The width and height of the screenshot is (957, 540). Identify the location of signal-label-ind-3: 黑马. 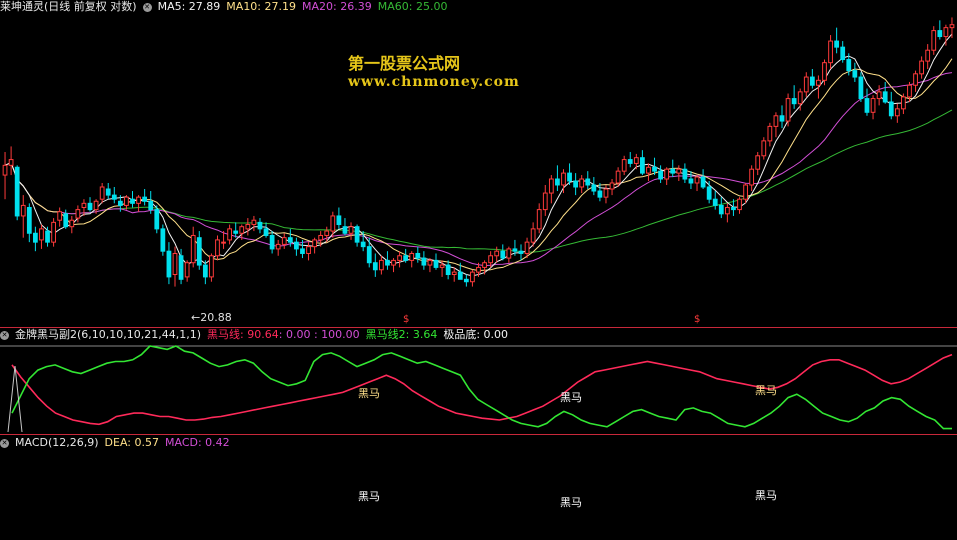
(766, 390).